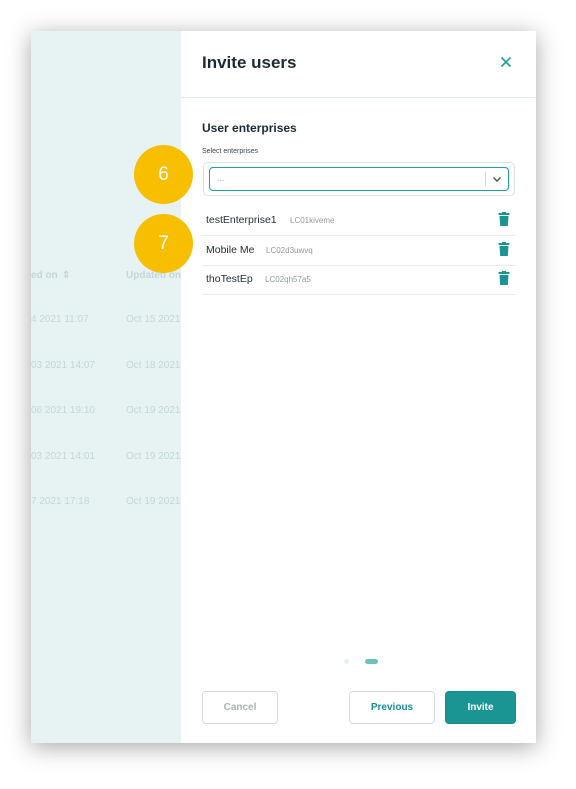 This screenshot has width=576, height=789. What do you see at coordinates (497, 179) in the screenshot?
I see `chevron-down-icon` at bounding box center [497, 179].